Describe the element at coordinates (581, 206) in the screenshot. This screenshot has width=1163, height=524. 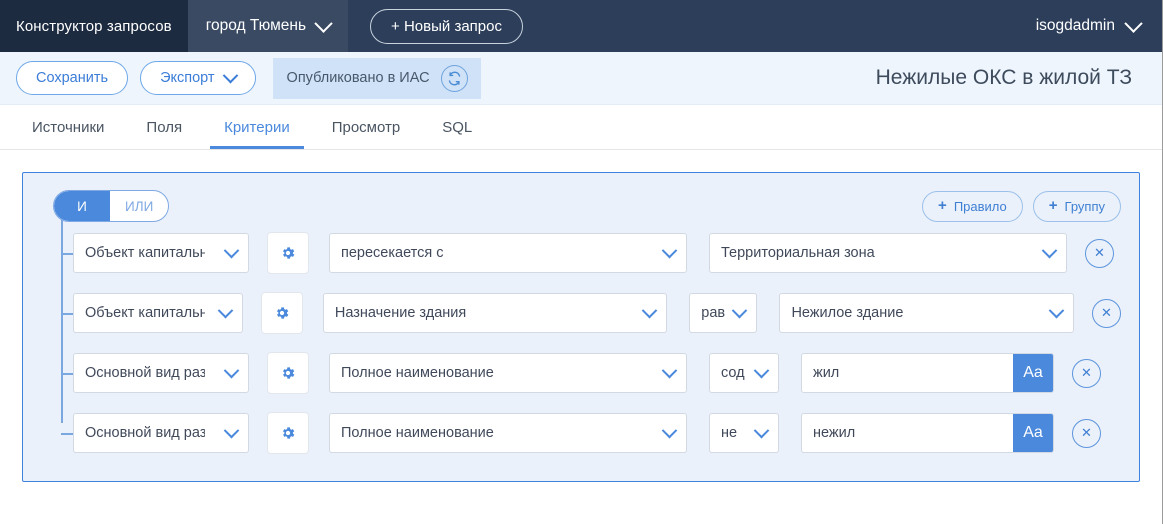
I see `criteria-group-header: И ИЛИ + Правило + Группу` at that location.